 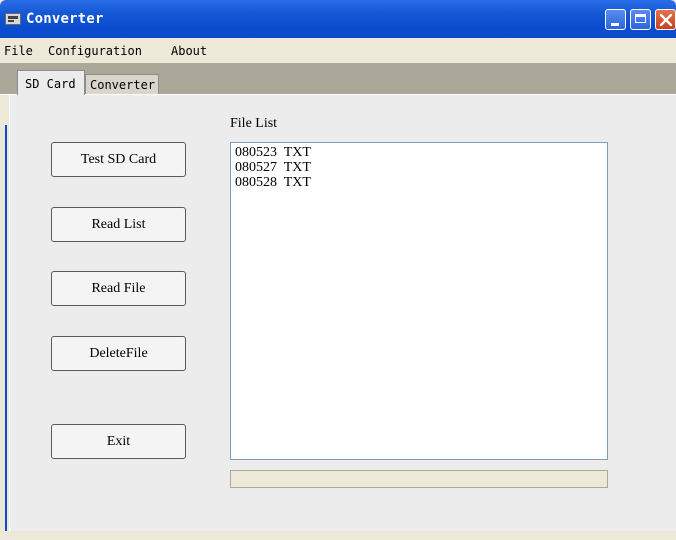 I want to click on window-title: Converter, so click(x=65, y=19).